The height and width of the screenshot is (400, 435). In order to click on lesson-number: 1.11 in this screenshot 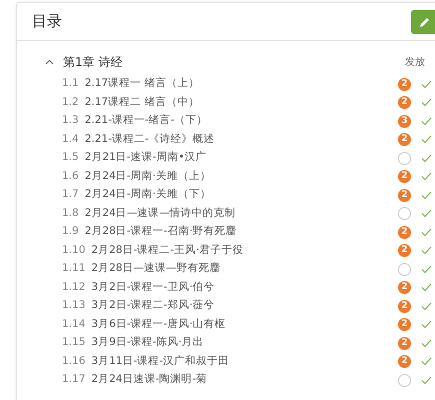, I will do `click(74, 268)`.